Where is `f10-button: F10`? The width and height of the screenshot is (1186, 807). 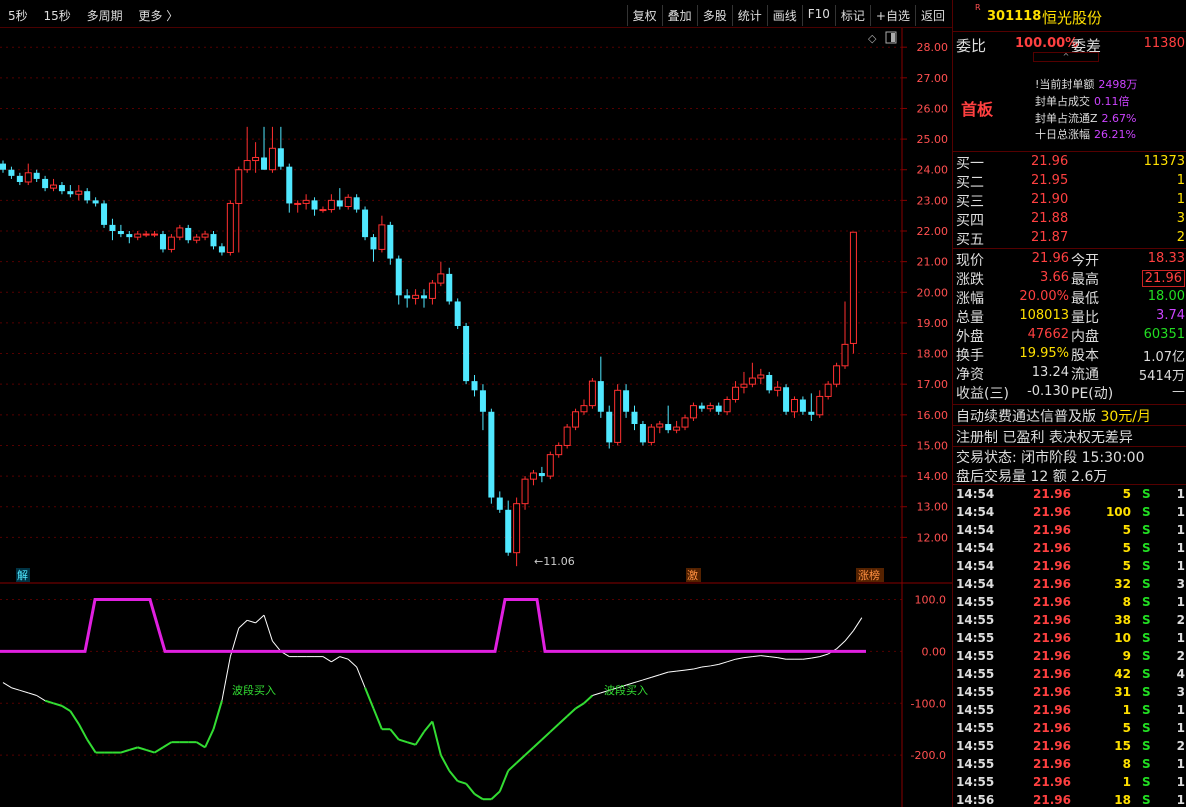
f10-button: F10 is located at coordinates (818, 15).